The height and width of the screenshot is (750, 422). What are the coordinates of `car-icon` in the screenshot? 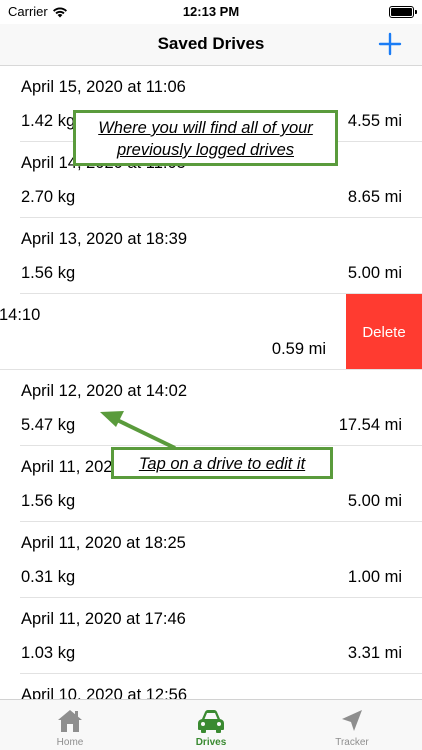 It's located at (211, 723).